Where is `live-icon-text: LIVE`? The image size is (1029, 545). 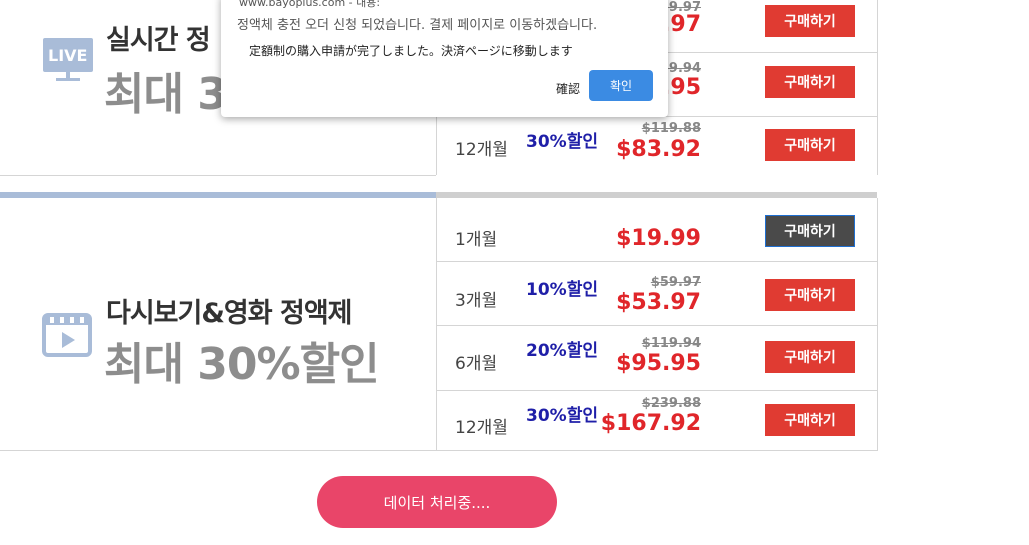 live-icon-text: LIVE is located at coordinates (68, 55).